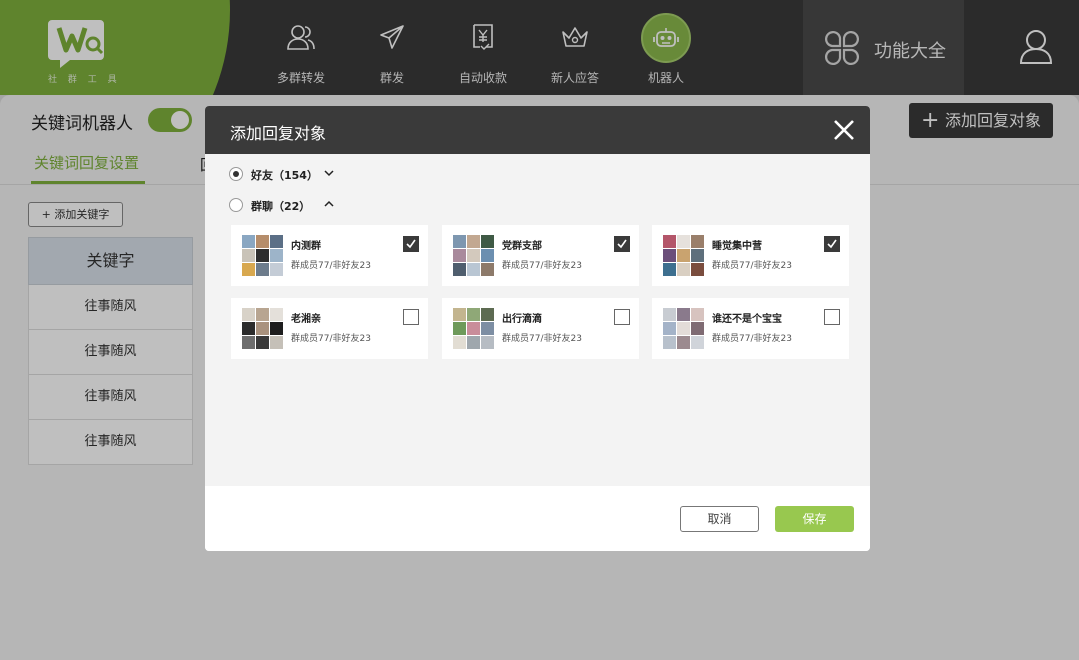 The width and height of the screenshot is (1079, 660). Describe the element at coordinates (747, 319) in the screenshot. I see `group-name: 谁还不是个宝宝` at that location.